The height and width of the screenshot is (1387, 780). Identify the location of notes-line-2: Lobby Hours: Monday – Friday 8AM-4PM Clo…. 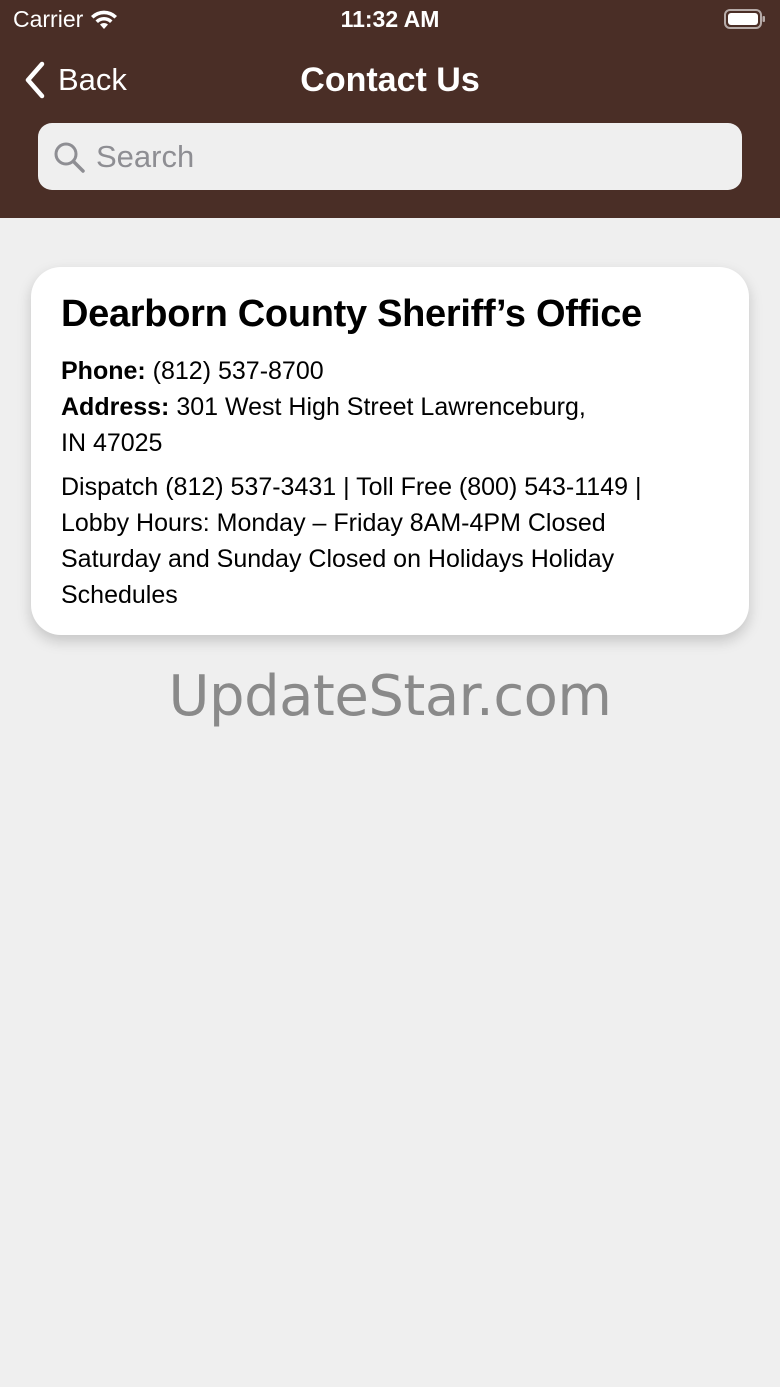
(333, 523).